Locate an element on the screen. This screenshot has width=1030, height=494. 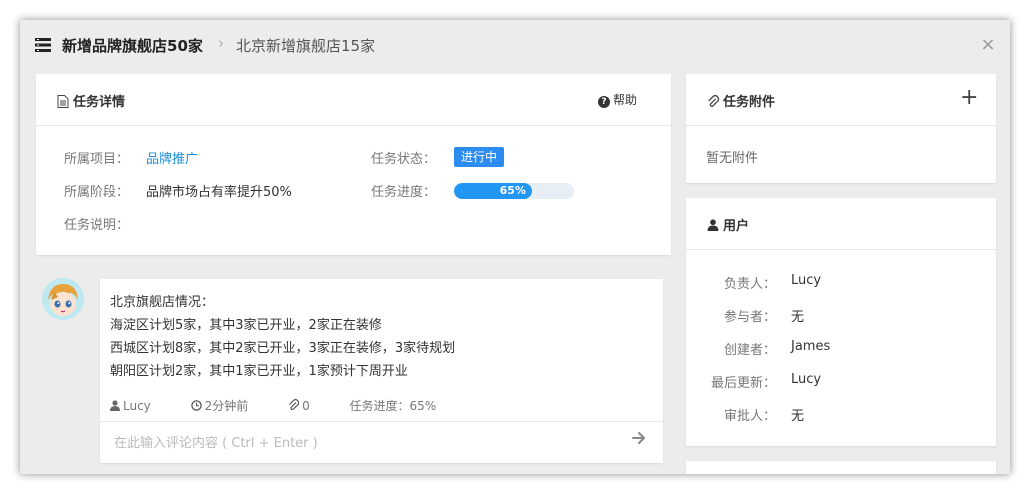
comment-author: Lucy is located at coordinates (141, 406).